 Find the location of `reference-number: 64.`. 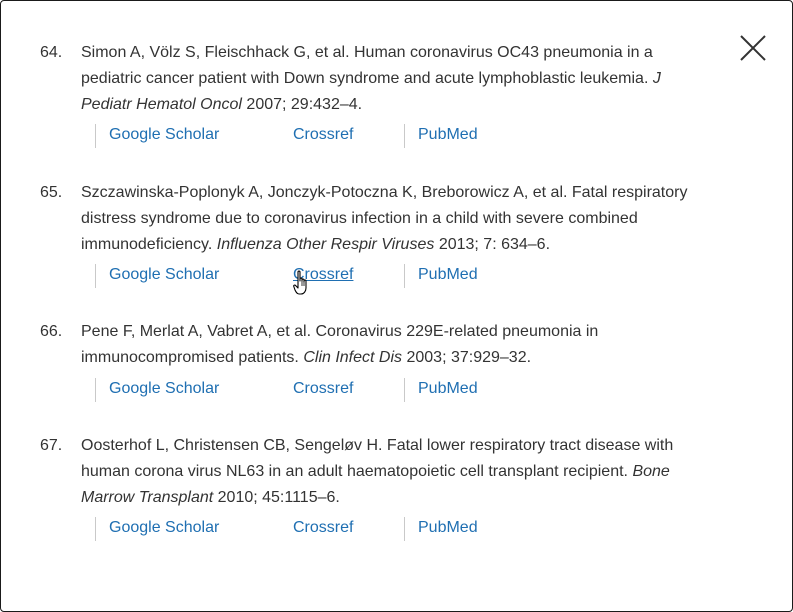

reference-number: 64. is located at coordinates (51, 52).